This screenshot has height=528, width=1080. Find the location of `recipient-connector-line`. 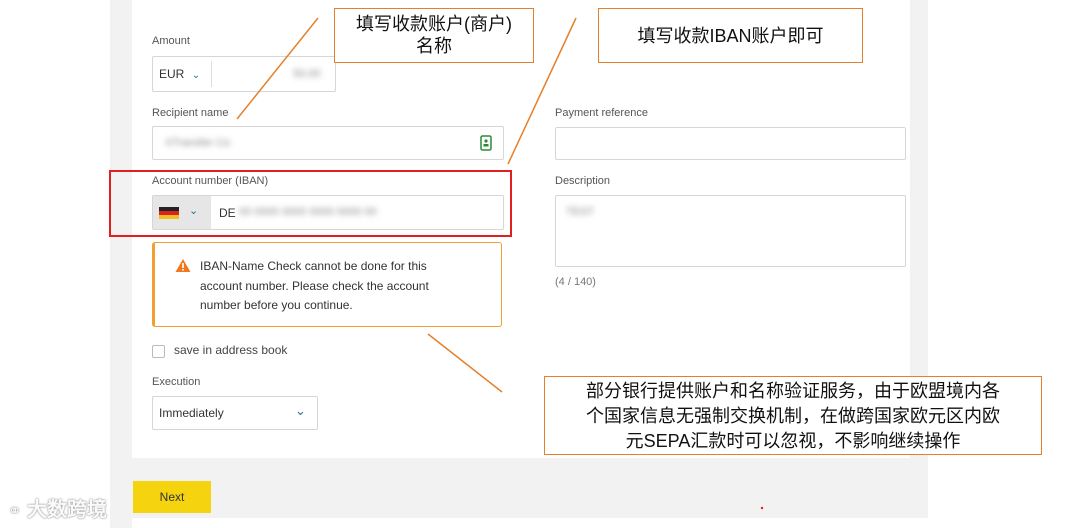

recipient-connector-line is located at coordinates (277, 68).